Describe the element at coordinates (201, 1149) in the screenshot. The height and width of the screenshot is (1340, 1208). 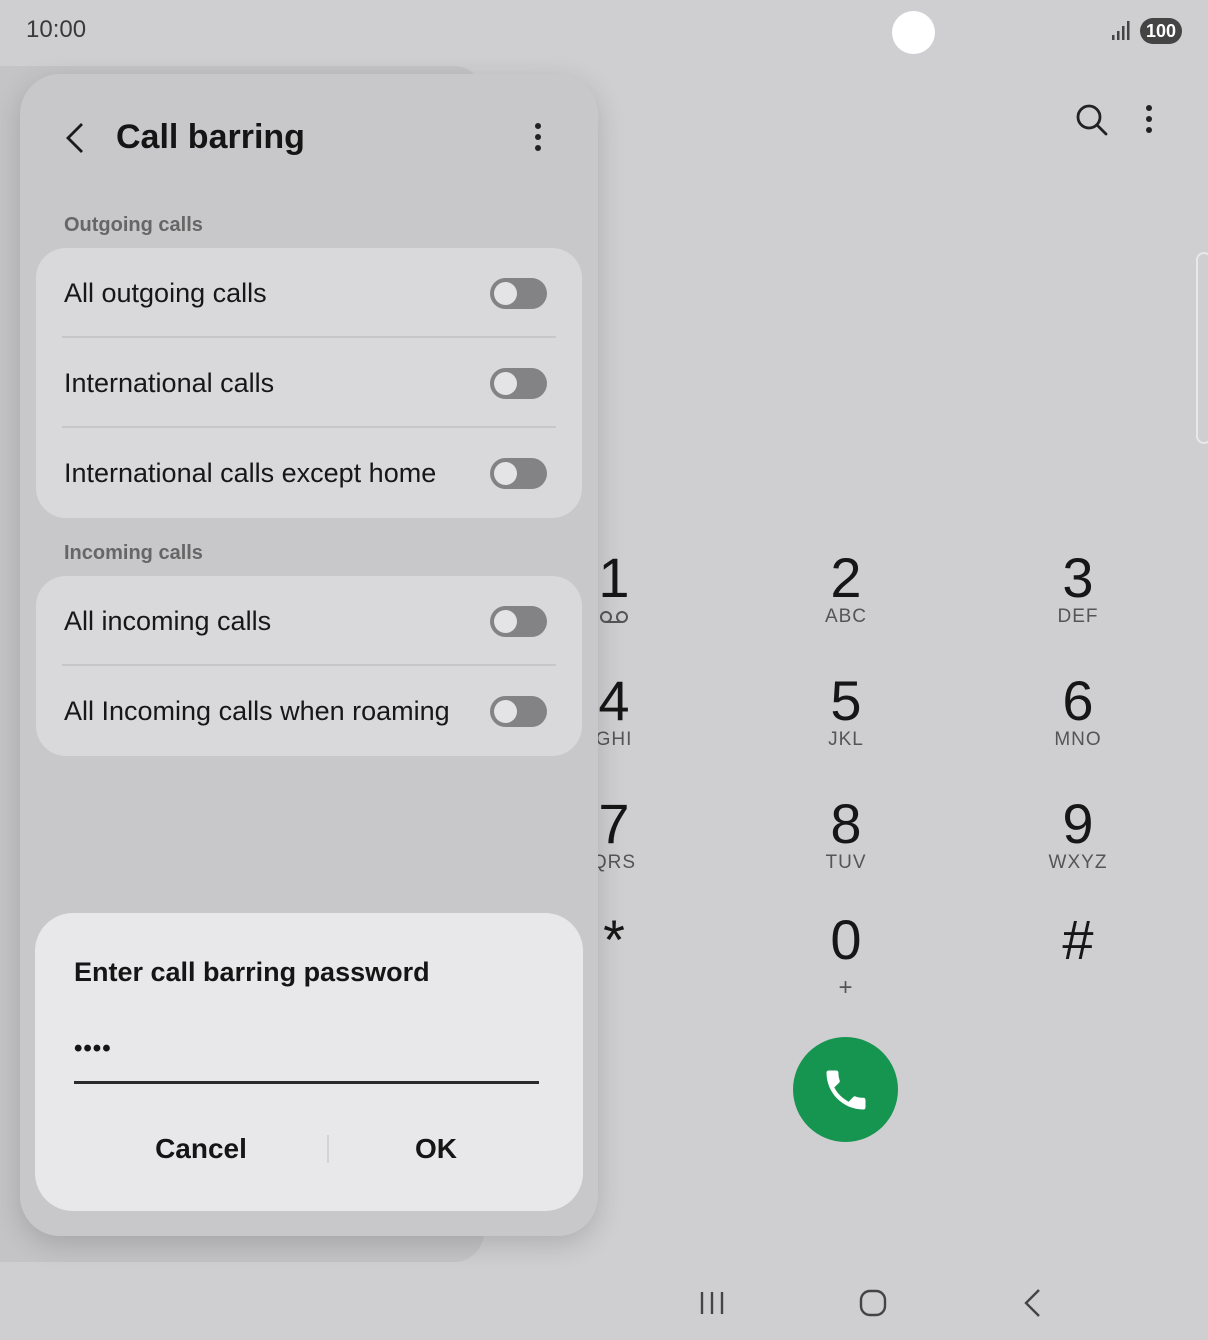
I see `cancel-button: Cancel` at that location.